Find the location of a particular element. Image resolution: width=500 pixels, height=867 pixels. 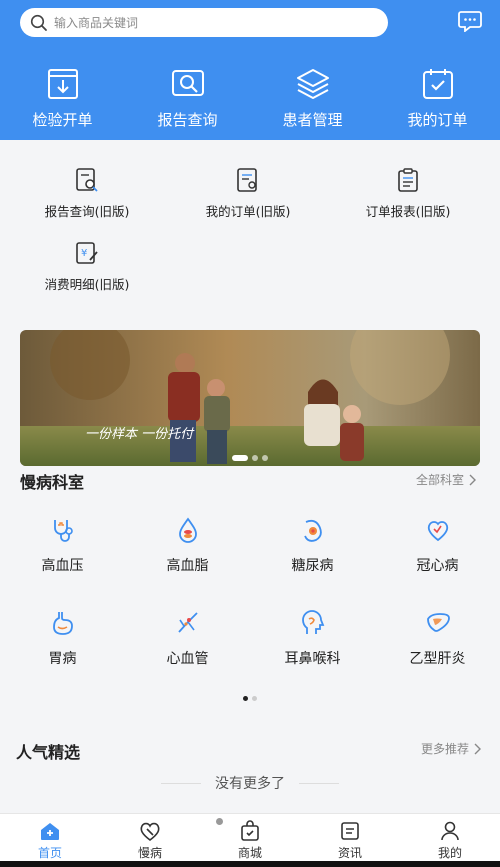

order-doc-icon is located at coordinates (247, 180).